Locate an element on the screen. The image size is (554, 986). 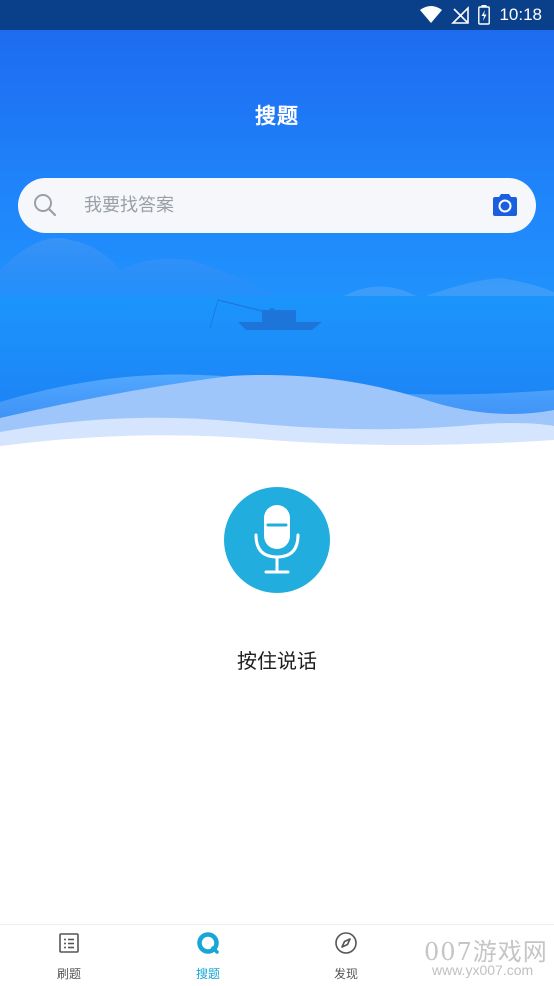
nav-item-search: 搜题 is located at coordinates (208, 955).